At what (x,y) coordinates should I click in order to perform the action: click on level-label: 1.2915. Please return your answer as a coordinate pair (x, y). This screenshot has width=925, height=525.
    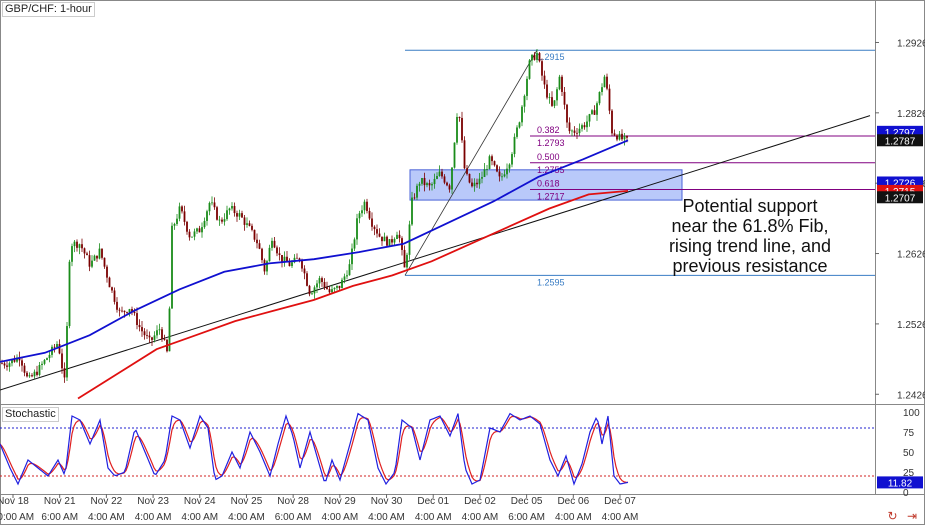
    Looking at the image, I should click on (551, 57).